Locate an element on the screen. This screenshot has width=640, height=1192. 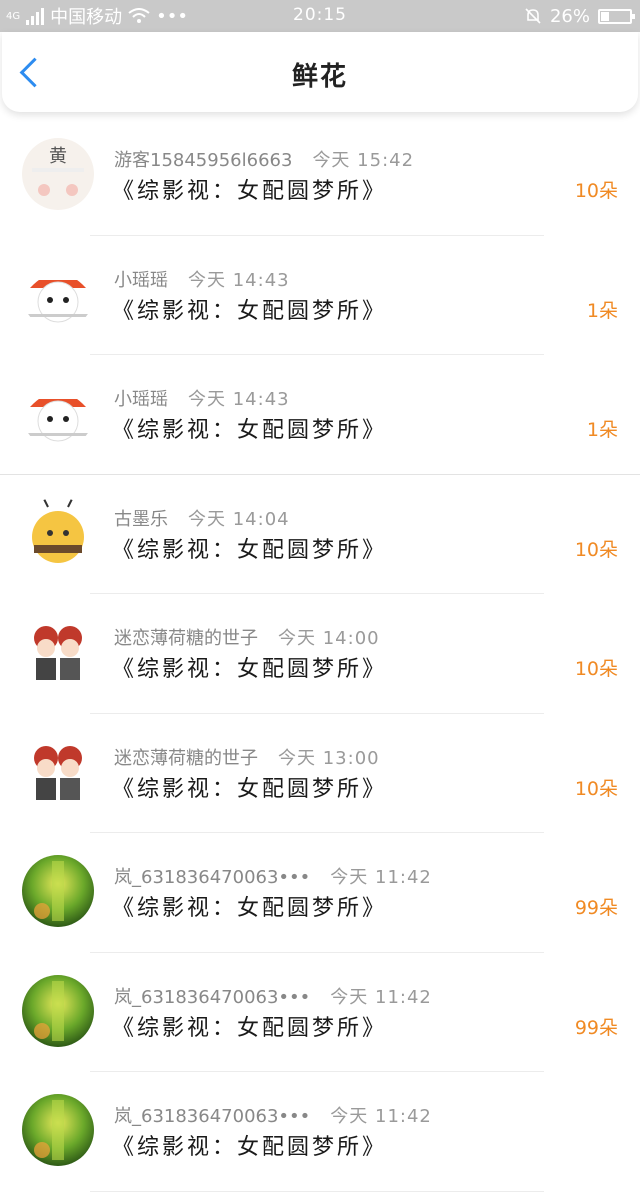
page-title: 鲜花 is located at coordinates (319, 77).